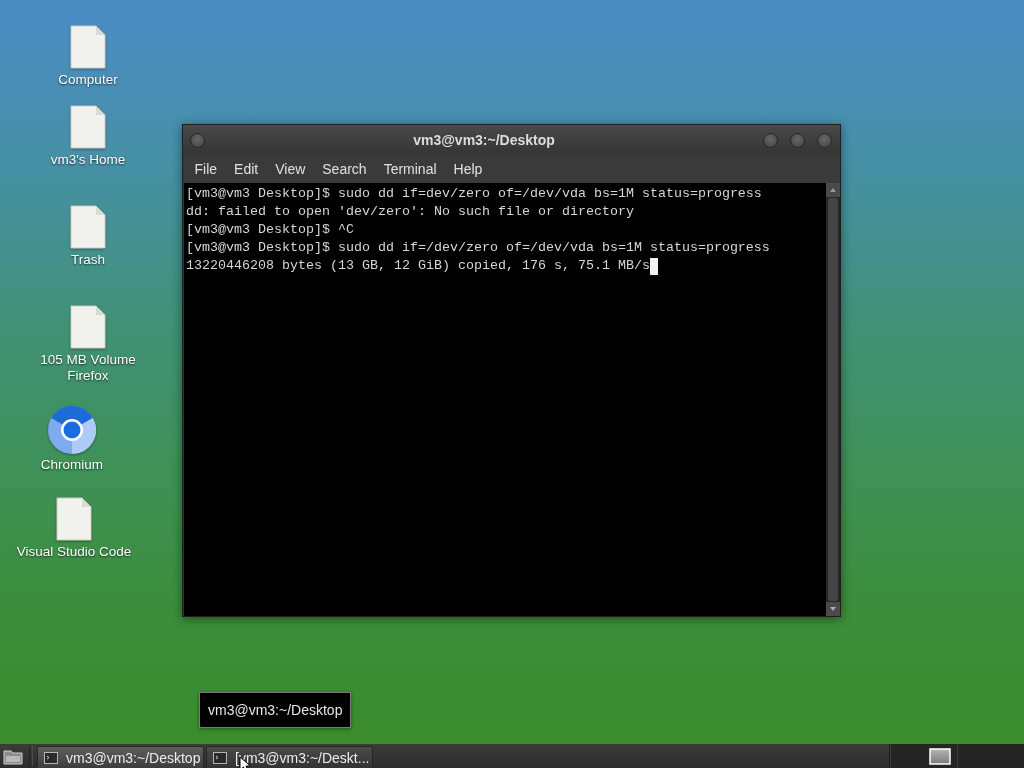 The height and width of the screenshot is (768, 1024). What do you see at coordinates (246, 169) in the screenshot?
I see `menu-item: Edit` at bounding box center [246, 169].